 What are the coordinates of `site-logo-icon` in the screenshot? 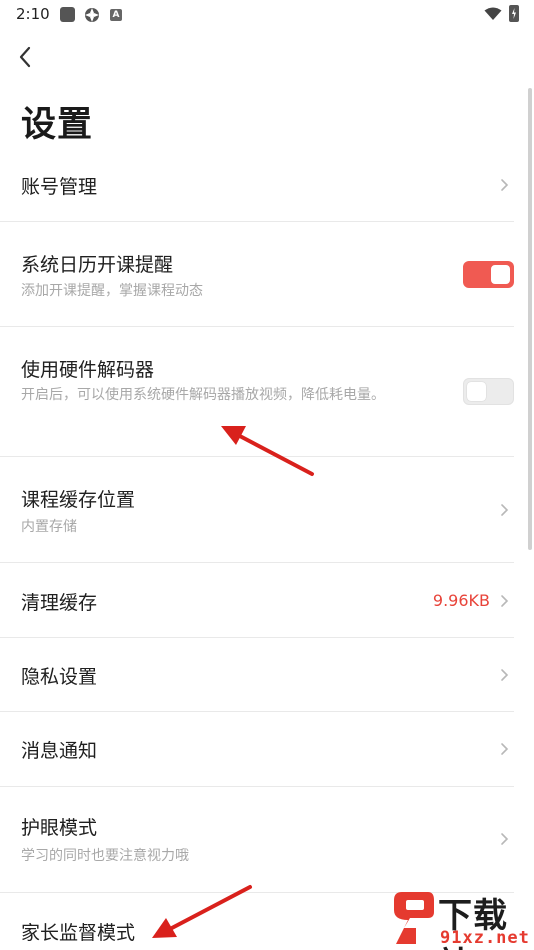 It's located at (414, 918).